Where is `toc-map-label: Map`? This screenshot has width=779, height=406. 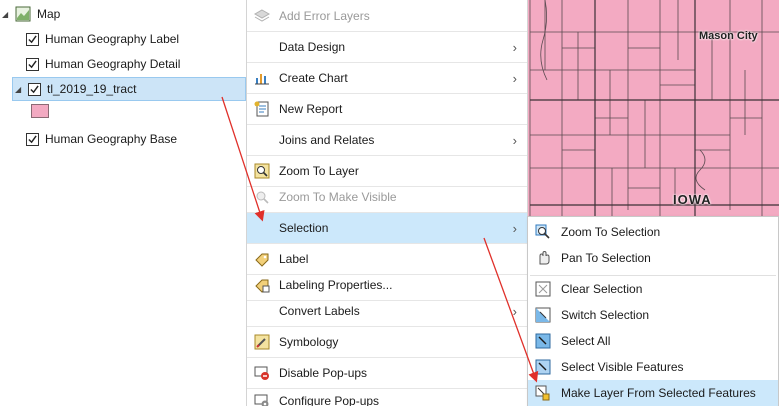
toc-map-label: Map is located at coordinates (49, 14).